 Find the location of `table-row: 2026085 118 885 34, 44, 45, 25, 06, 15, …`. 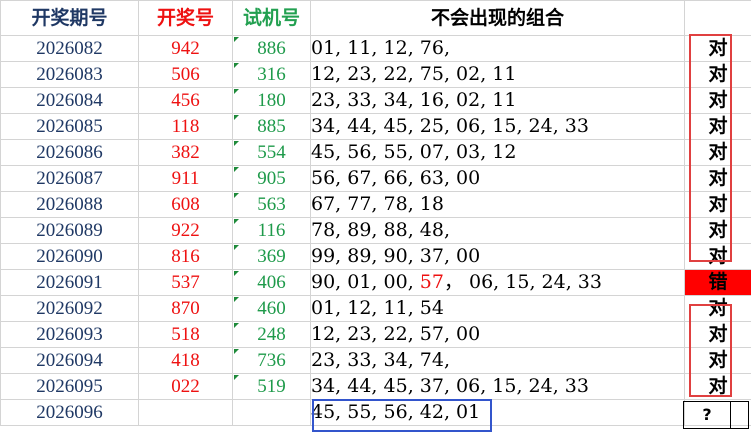

table-row: 2026085 118 885 34, 44, 45, 25, 06, 15, … is located at coordinates (375, 126).